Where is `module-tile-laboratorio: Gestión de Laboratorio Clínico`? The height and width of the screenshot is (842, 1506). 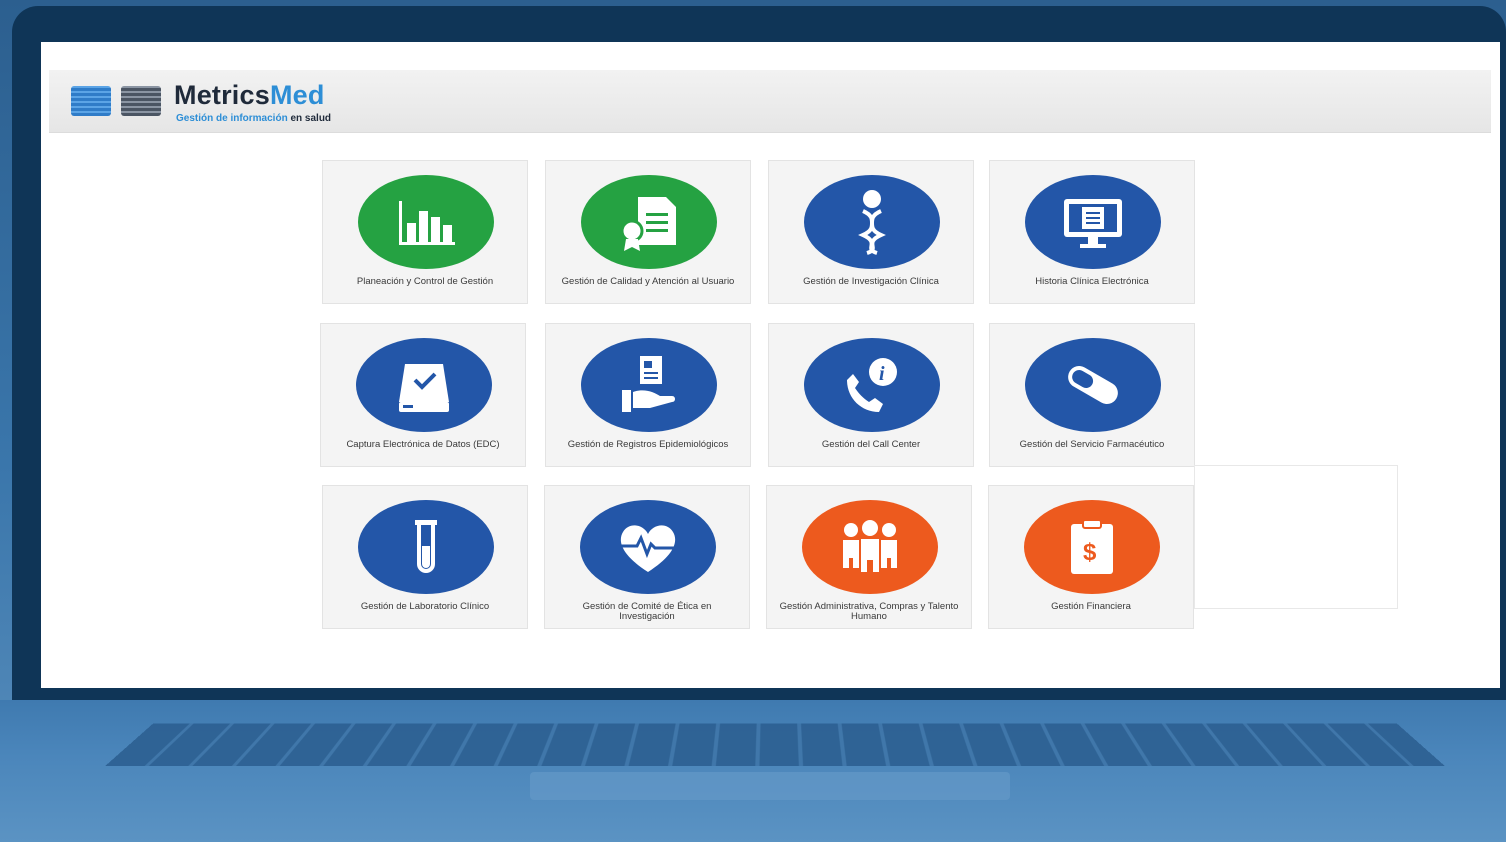 module-tile-laboratorio: Gestión de Laboratorio Clínico is located at coordinates (425, 557).